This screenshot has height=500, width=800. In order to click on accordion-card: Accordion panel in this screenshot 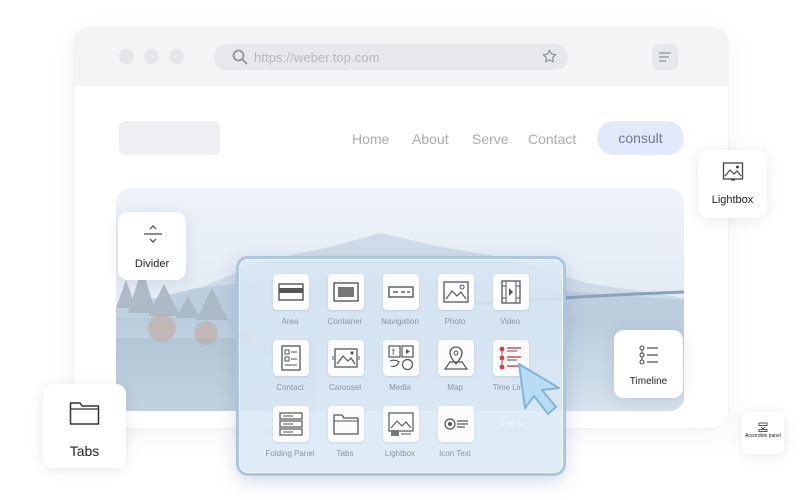, I will do `click(763, 433)`.